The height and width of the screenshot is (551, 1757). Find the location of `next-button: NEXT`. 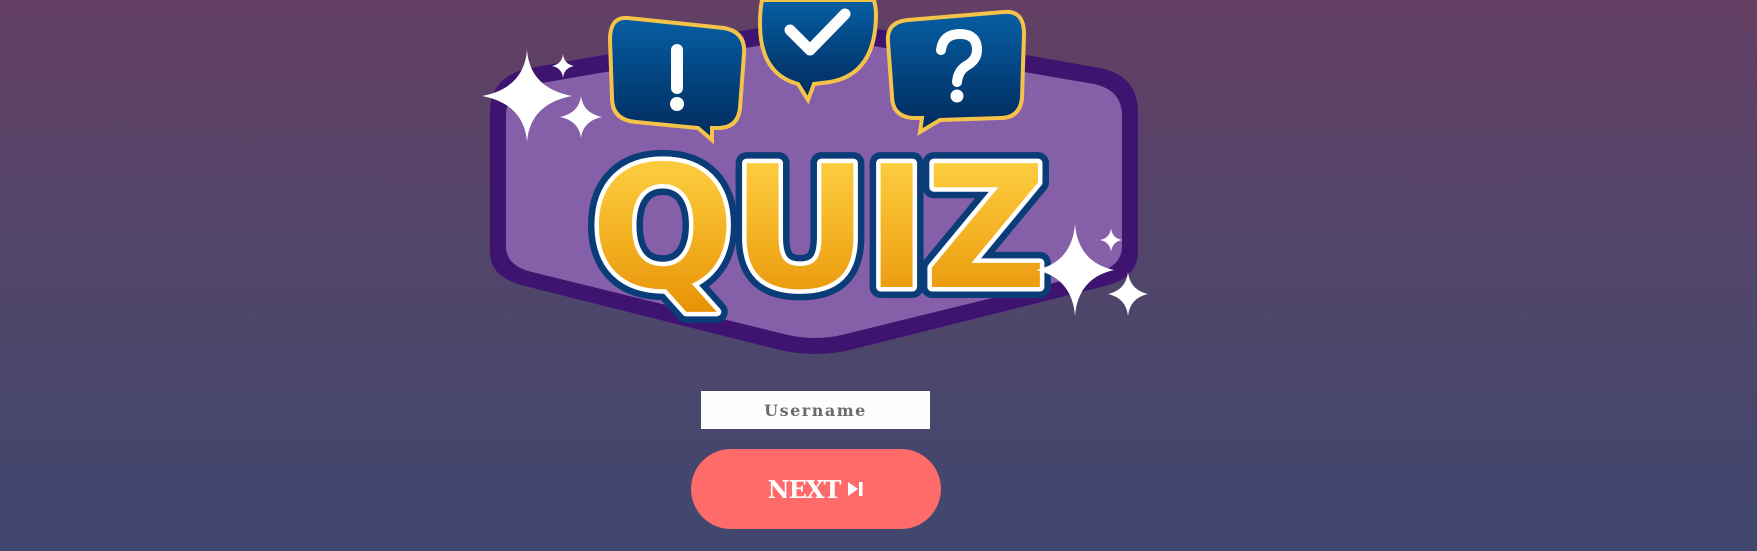

next-button: NEXT is located at coordinates (816, 489).